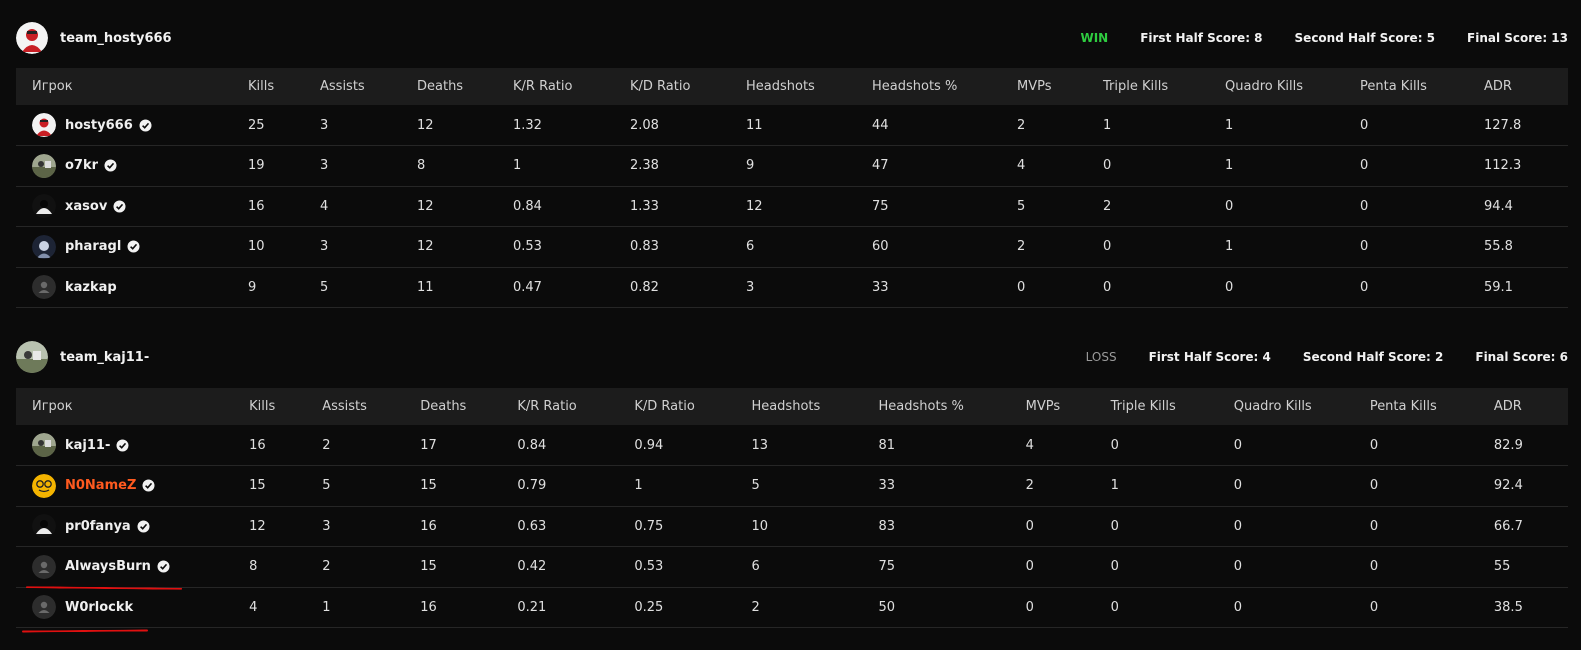 This screenshot has height=650, width=1581. Describe the element at coordinates (140, 445) in the screenshot. I see `player-link: kaj11-` at that location.